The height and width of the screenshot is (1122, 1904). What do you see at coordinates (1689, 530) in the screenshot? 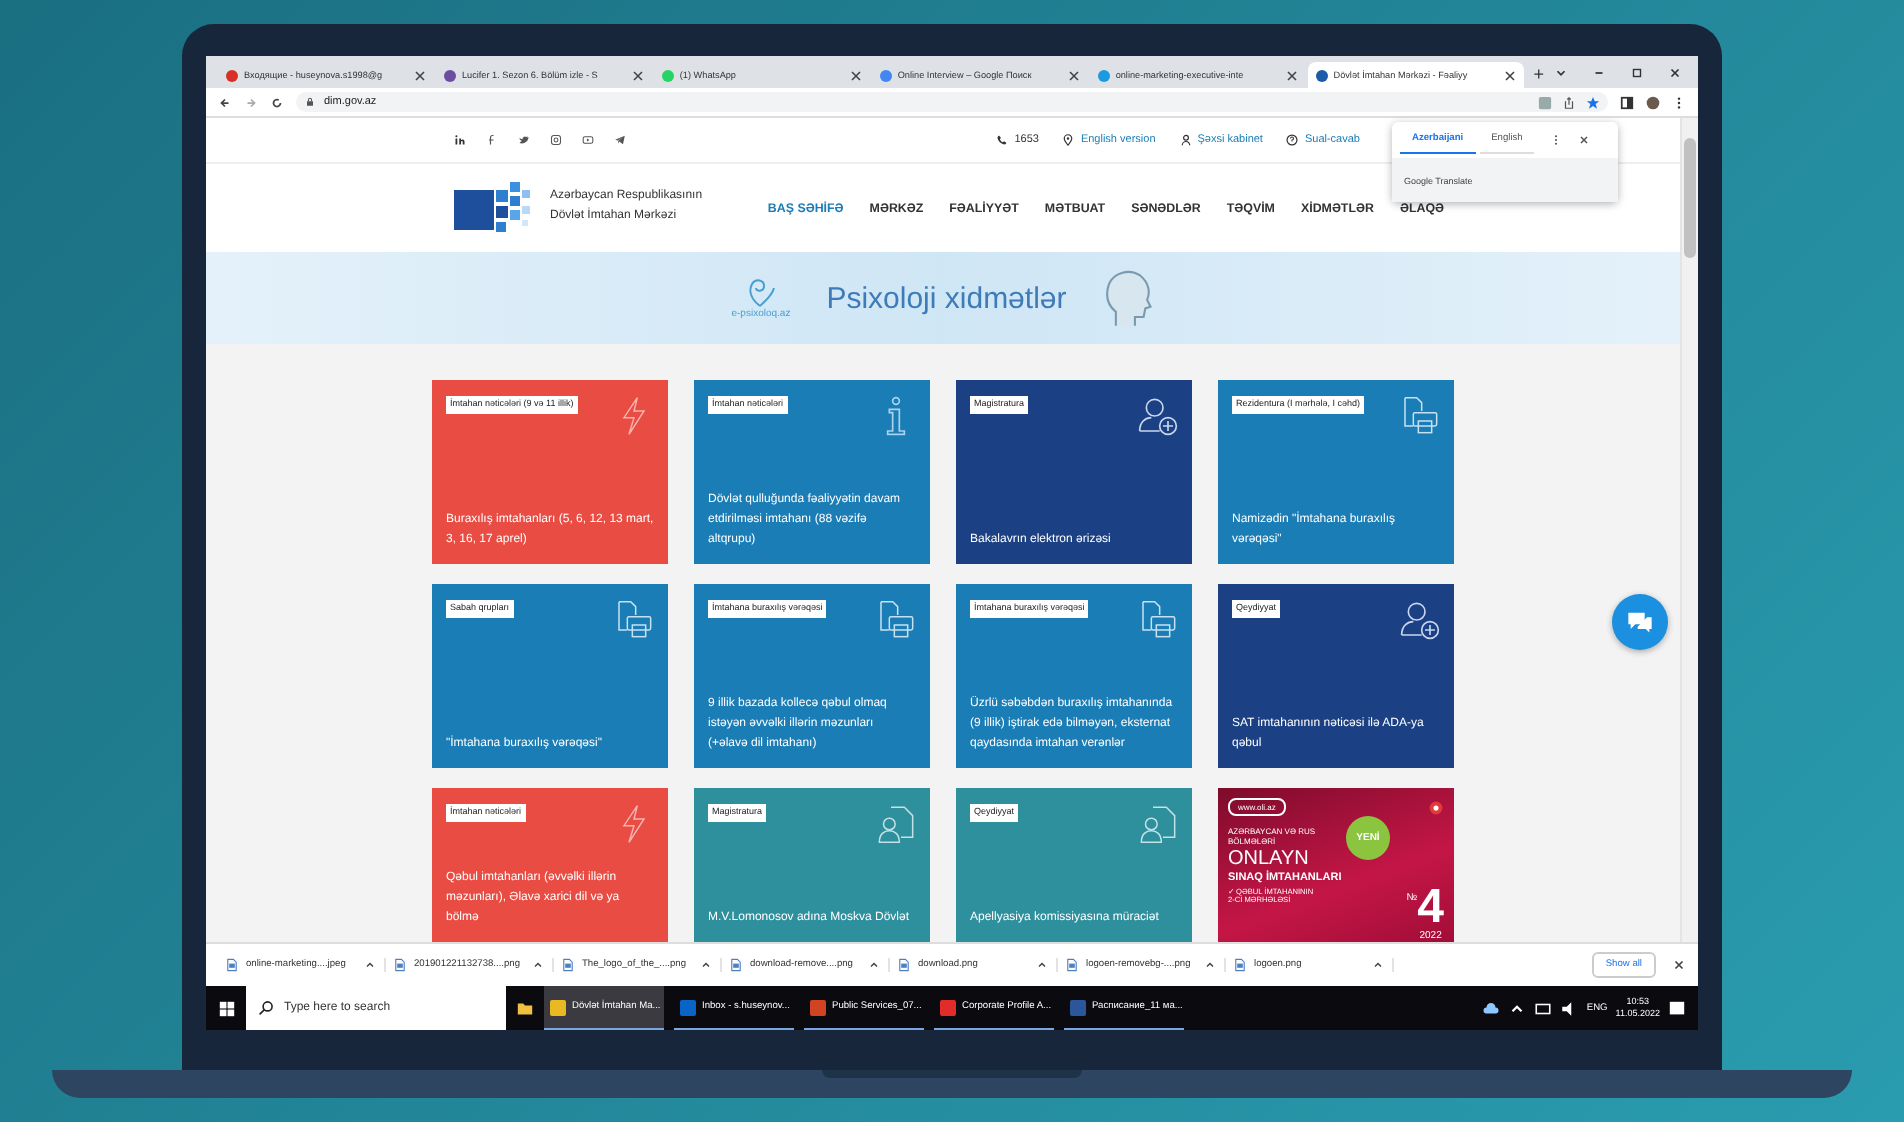
I see `scrollbar` at bounding box center [1689, 530].